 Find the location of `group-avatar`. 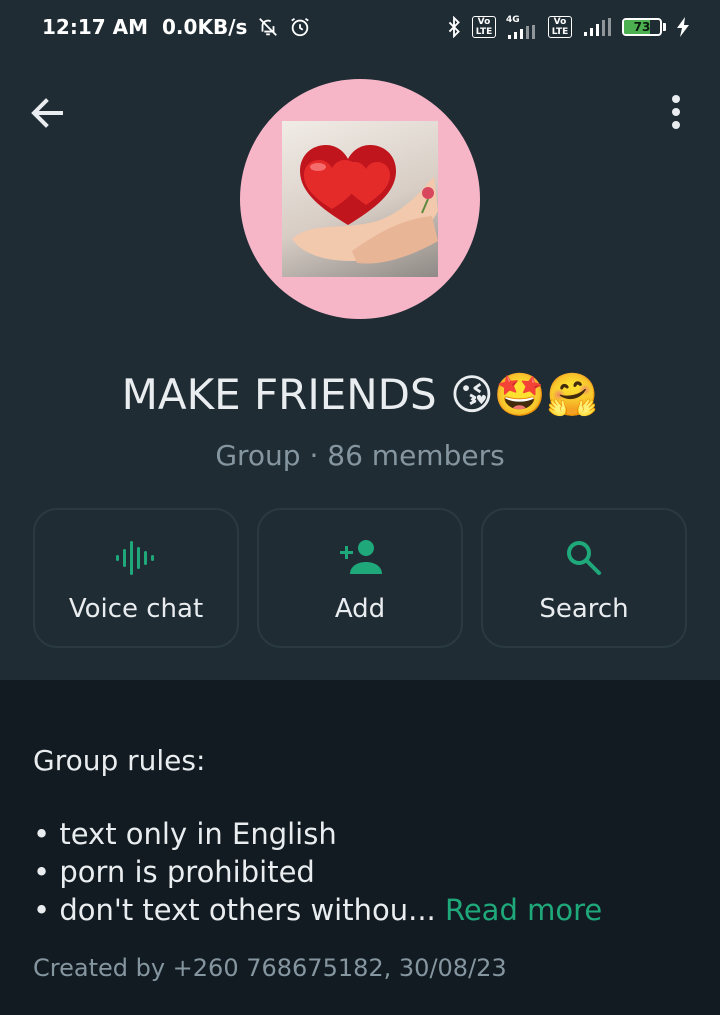

group-avatar is located at coordinates (360, 199).